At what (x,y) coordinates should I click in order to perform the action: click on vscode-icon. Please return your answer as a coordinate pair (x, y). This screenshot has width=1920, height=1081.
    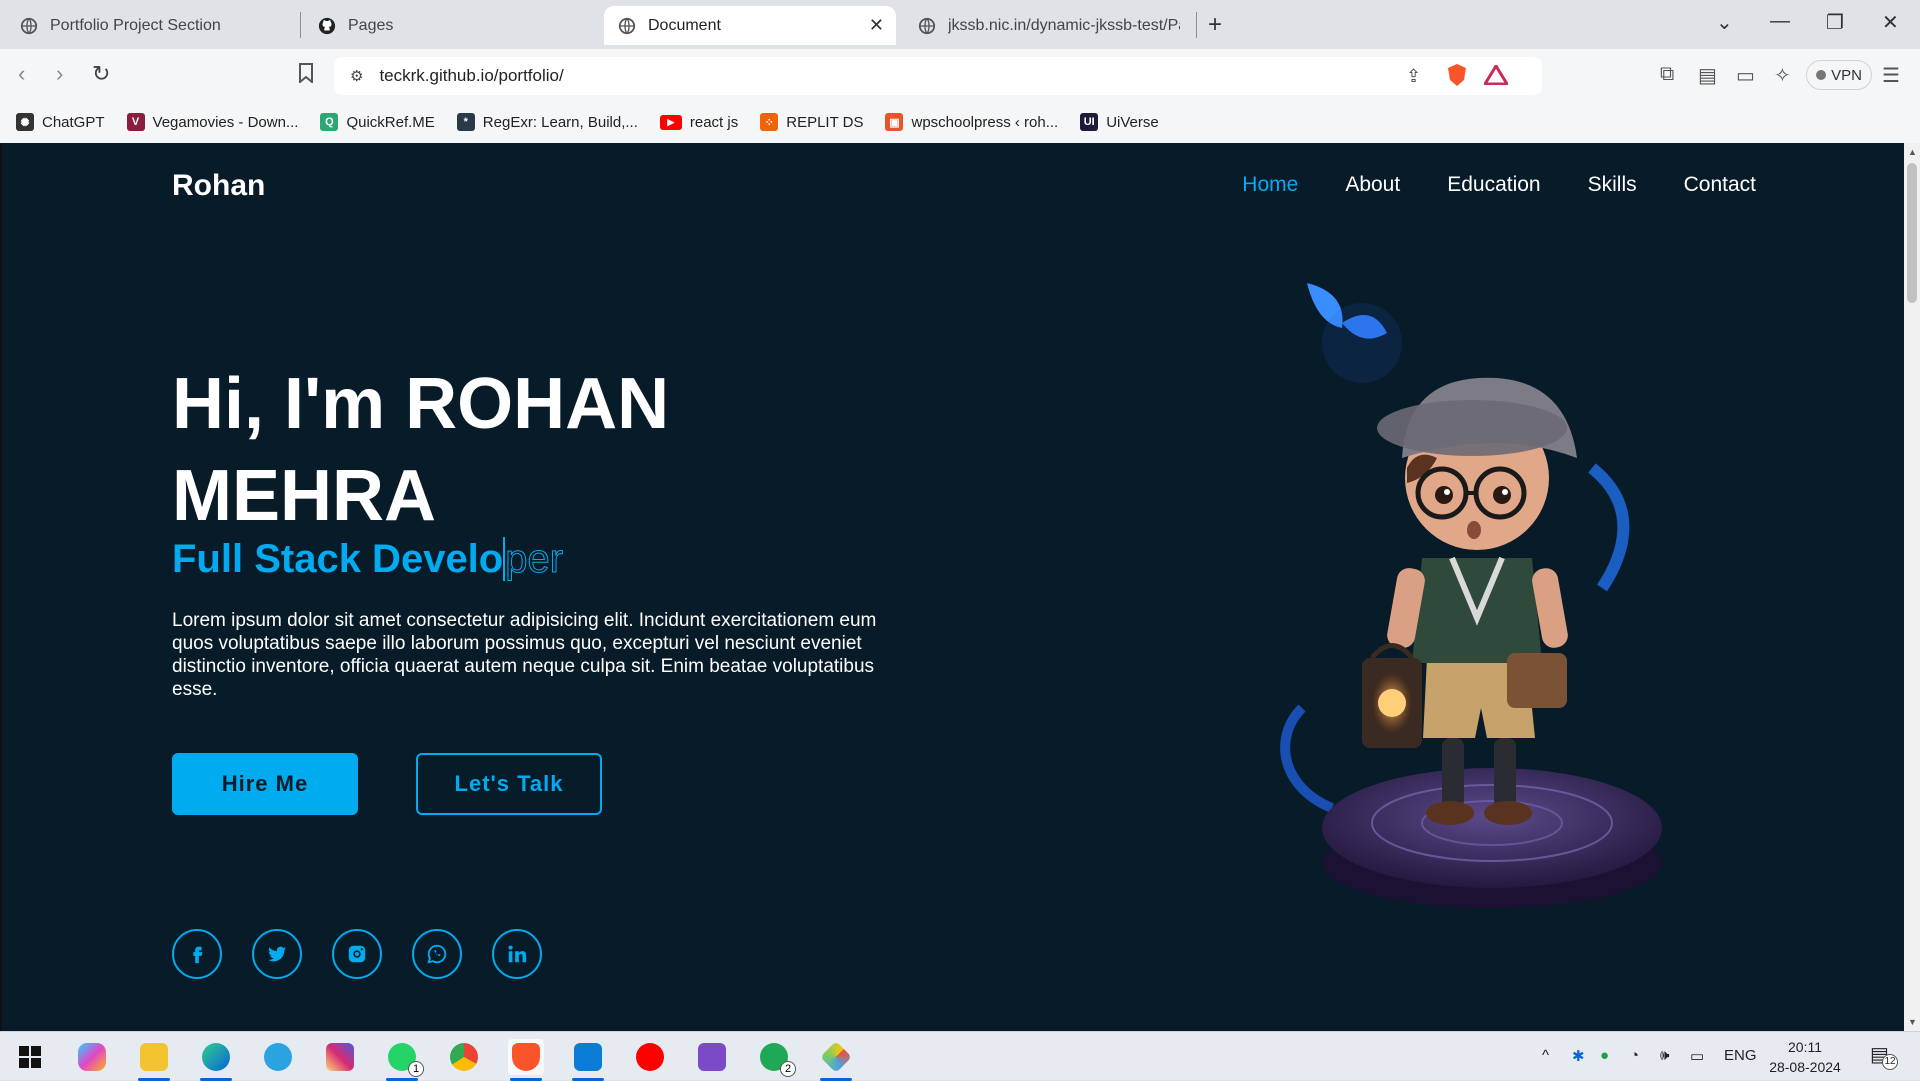
    Looking at the image, I should click on (588, 1060).